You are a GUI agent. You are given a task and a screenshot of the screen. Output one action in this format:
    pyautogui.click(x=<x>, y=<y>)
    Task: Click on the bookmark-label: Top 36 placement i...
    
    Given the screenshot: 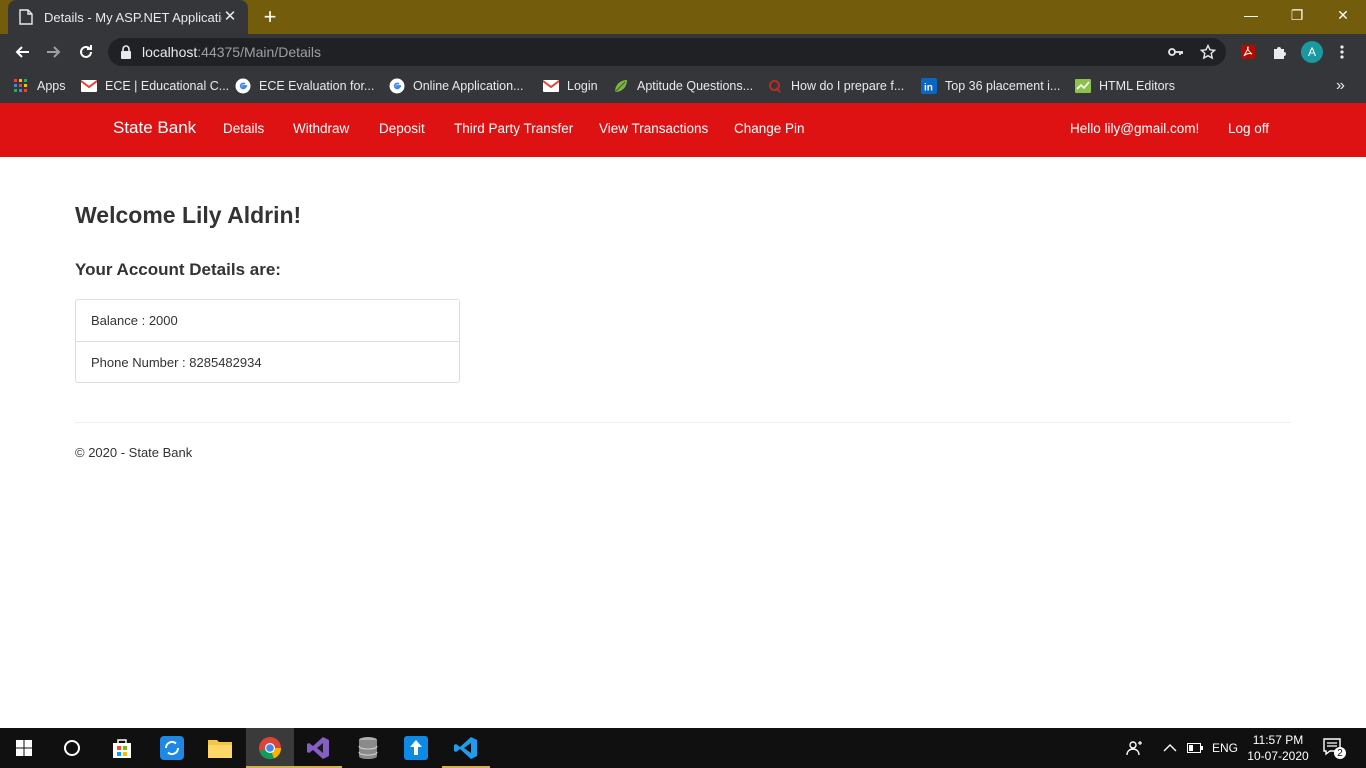 What is the action you would take?
    pyautogui.click(x=1003, y=86)
    